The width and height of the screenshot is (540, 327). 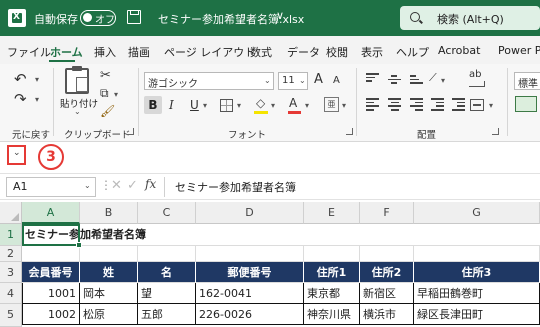 What do you see at coordinates (332, 314) in the screenshot?
I see `address1-cell: 神奈川県` at bounding box center [332, 314].